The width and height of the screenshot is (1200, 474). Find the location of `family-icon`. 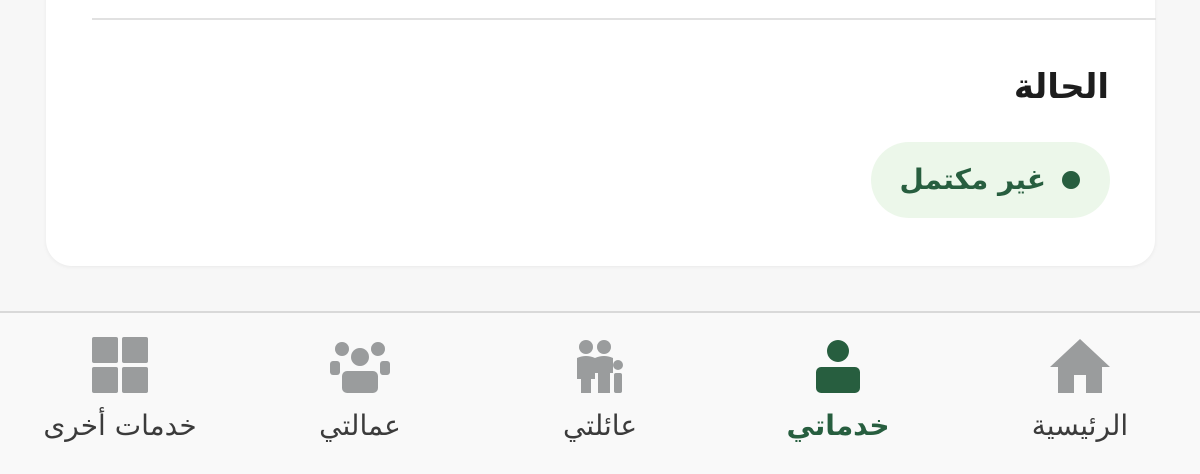

family-icon is located at coordinates (600, 366).